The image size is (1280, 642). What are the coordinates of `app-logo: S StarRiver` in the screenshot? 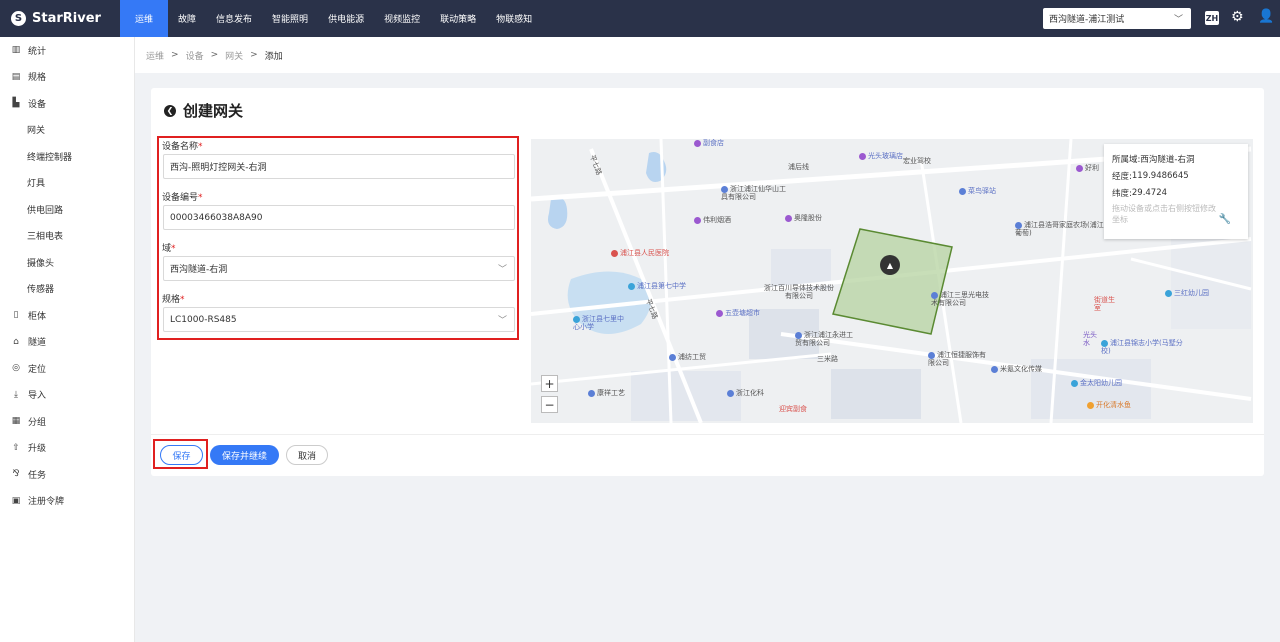 It's located at (60, 18).